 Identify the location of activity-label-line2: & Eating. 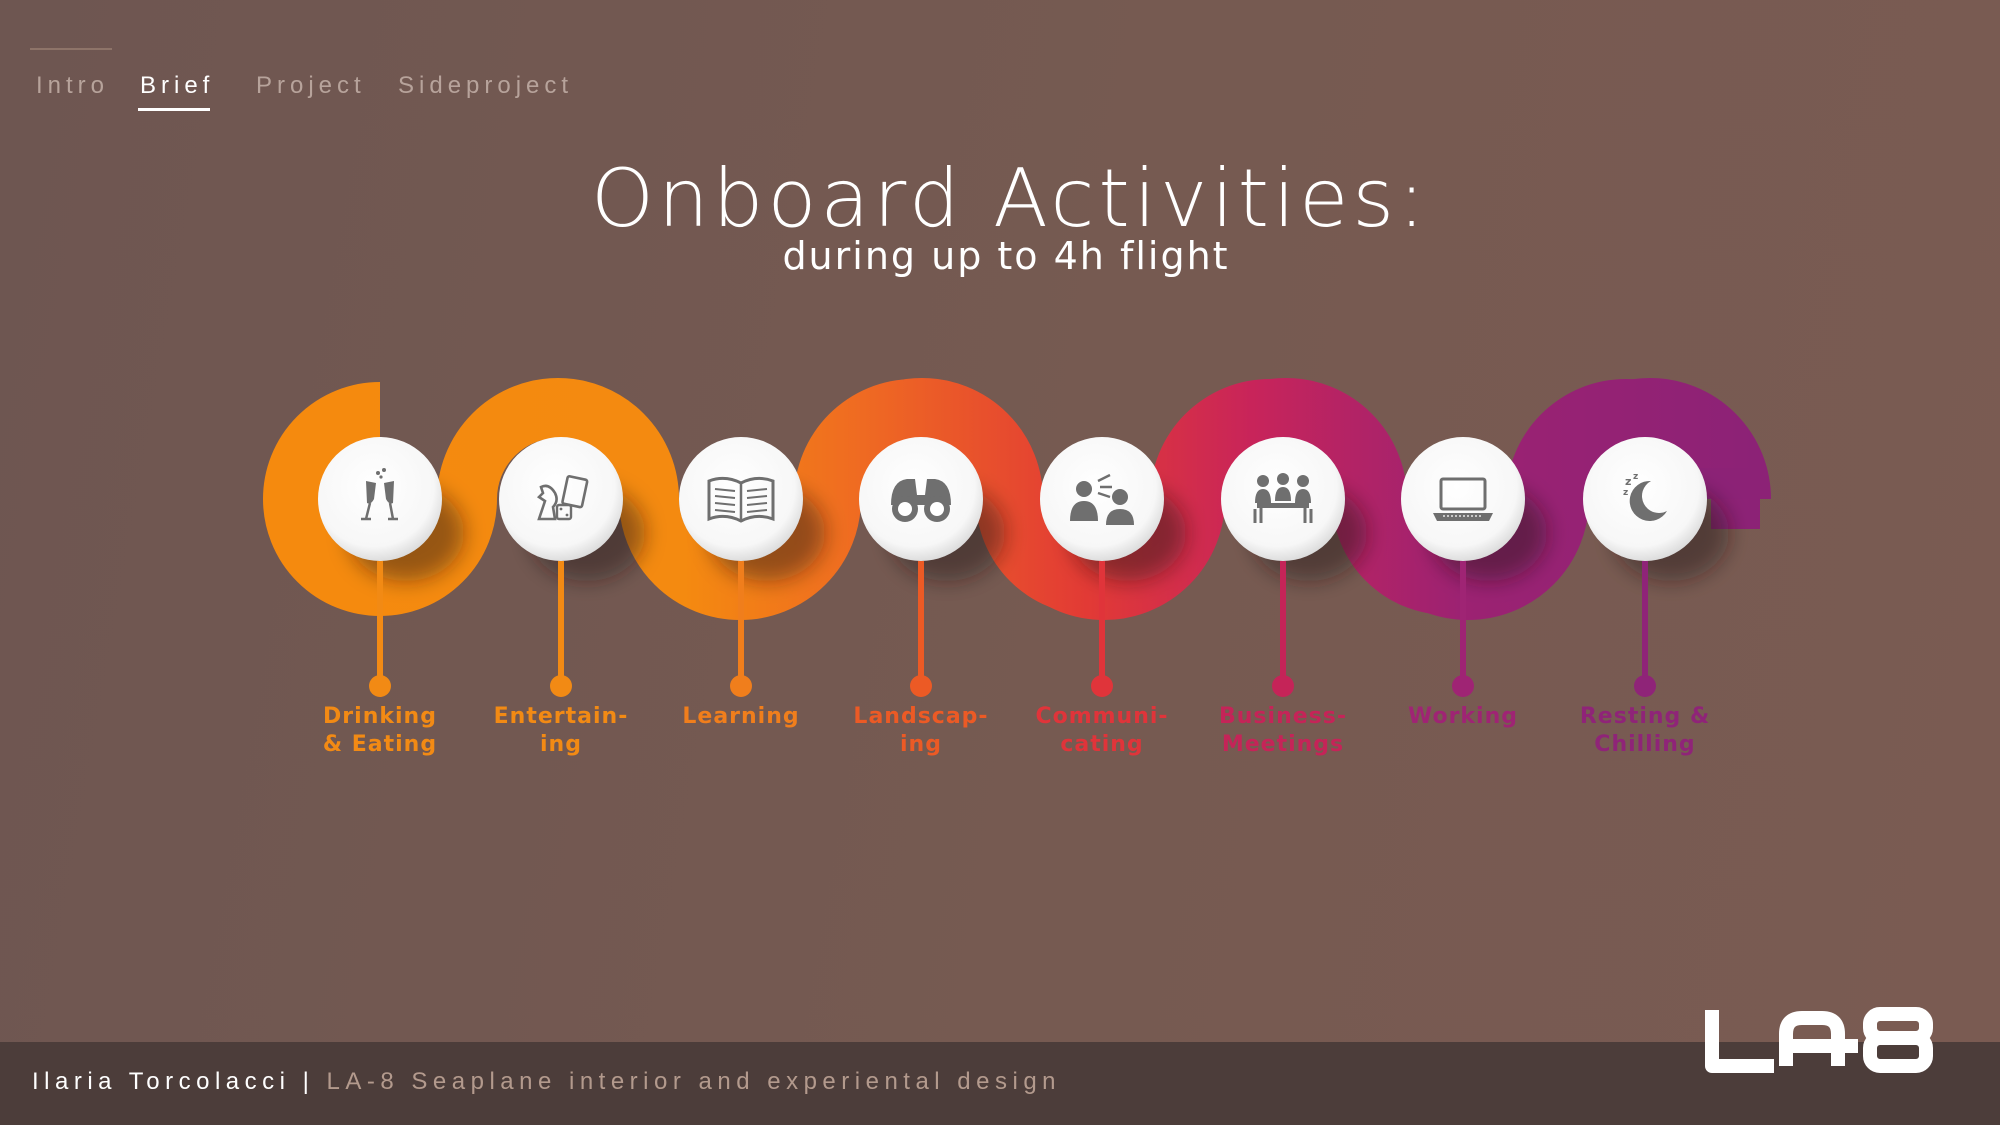
(380, 744).